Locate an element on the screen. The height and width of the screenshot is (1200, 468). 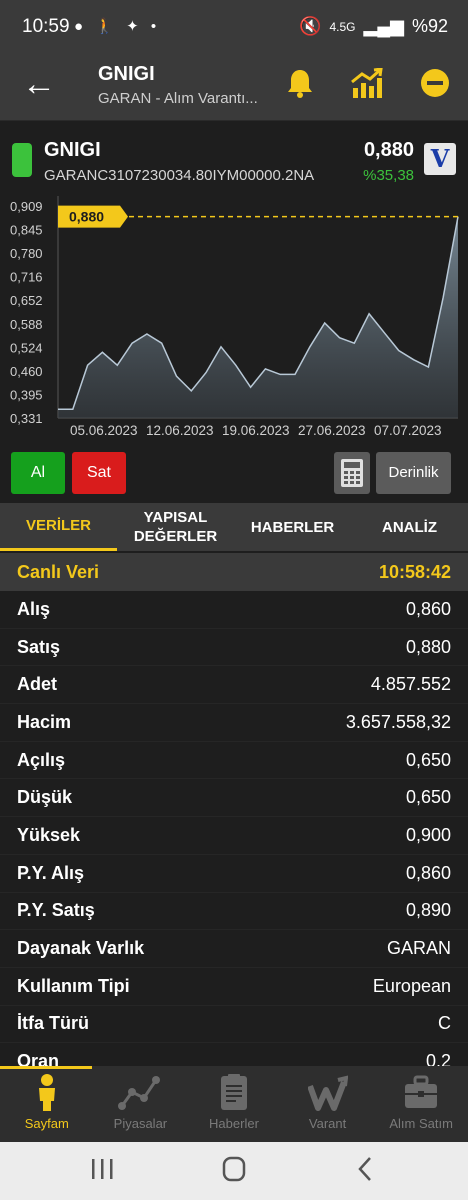
instrument-code: GARANC3107230034.80IYM00000.2NA is located at coordinates (179, 175).